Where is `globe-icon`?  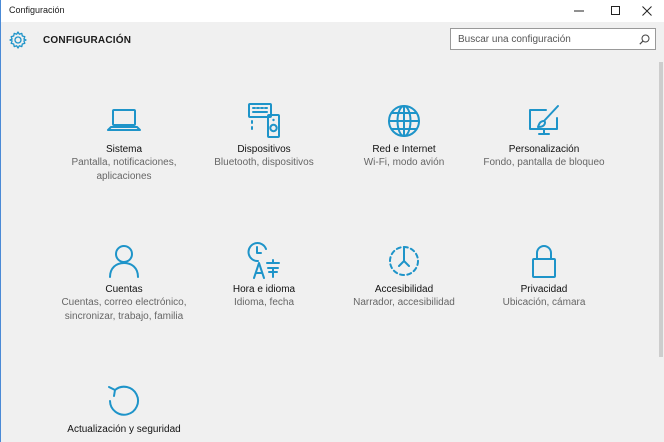 globe-icon is located at coordinates (404, 121).